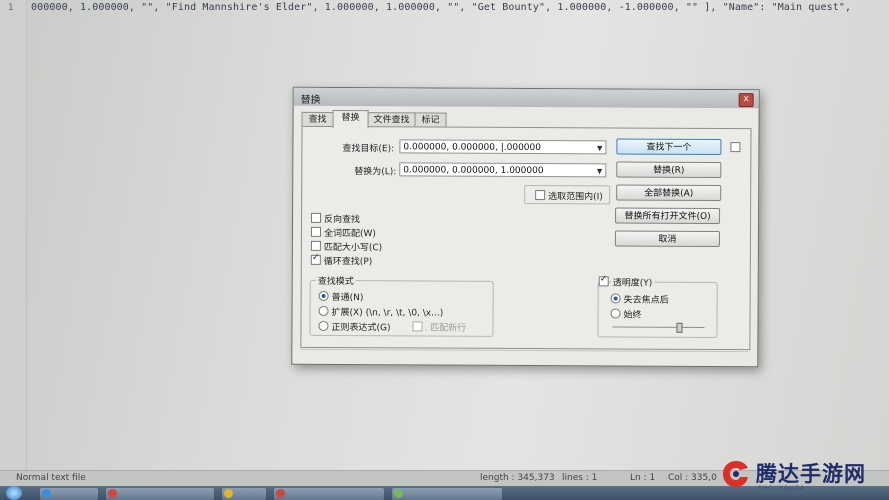 This screenshot has height=500, width=889. Describe the element at coordinates (447, 494) in the screenshot. I see `taskbar-app-notepad` at that location.